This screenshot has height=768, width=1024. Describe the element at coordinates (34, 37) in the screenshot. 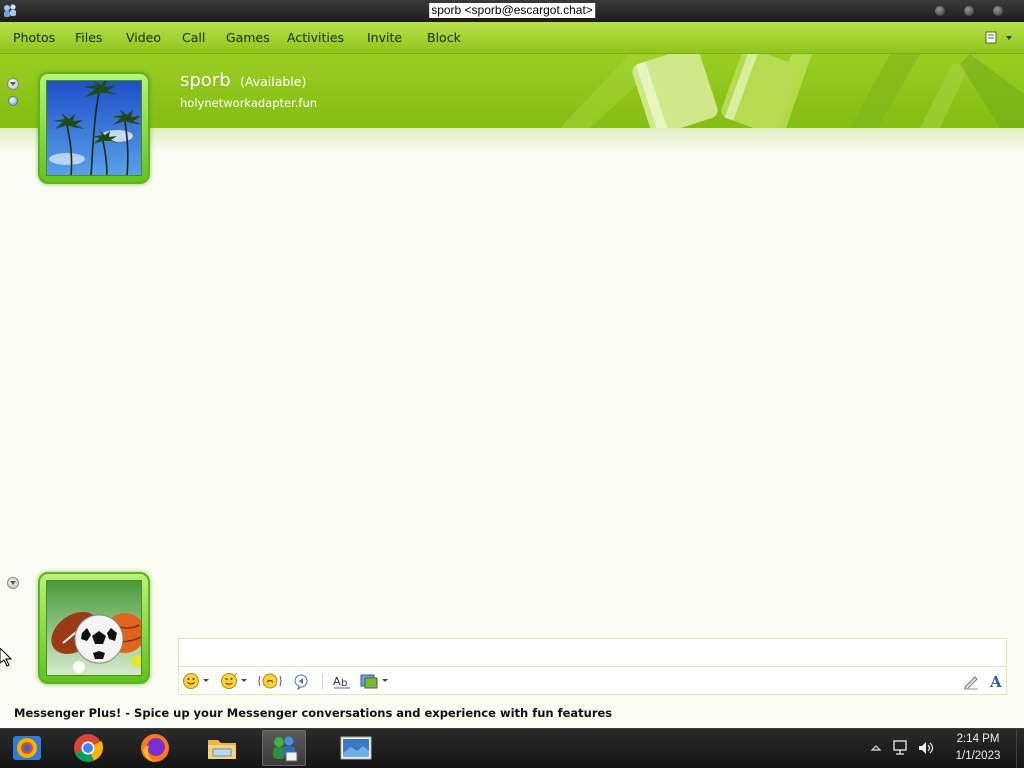

I see `menu-photos: Photos` at that location.